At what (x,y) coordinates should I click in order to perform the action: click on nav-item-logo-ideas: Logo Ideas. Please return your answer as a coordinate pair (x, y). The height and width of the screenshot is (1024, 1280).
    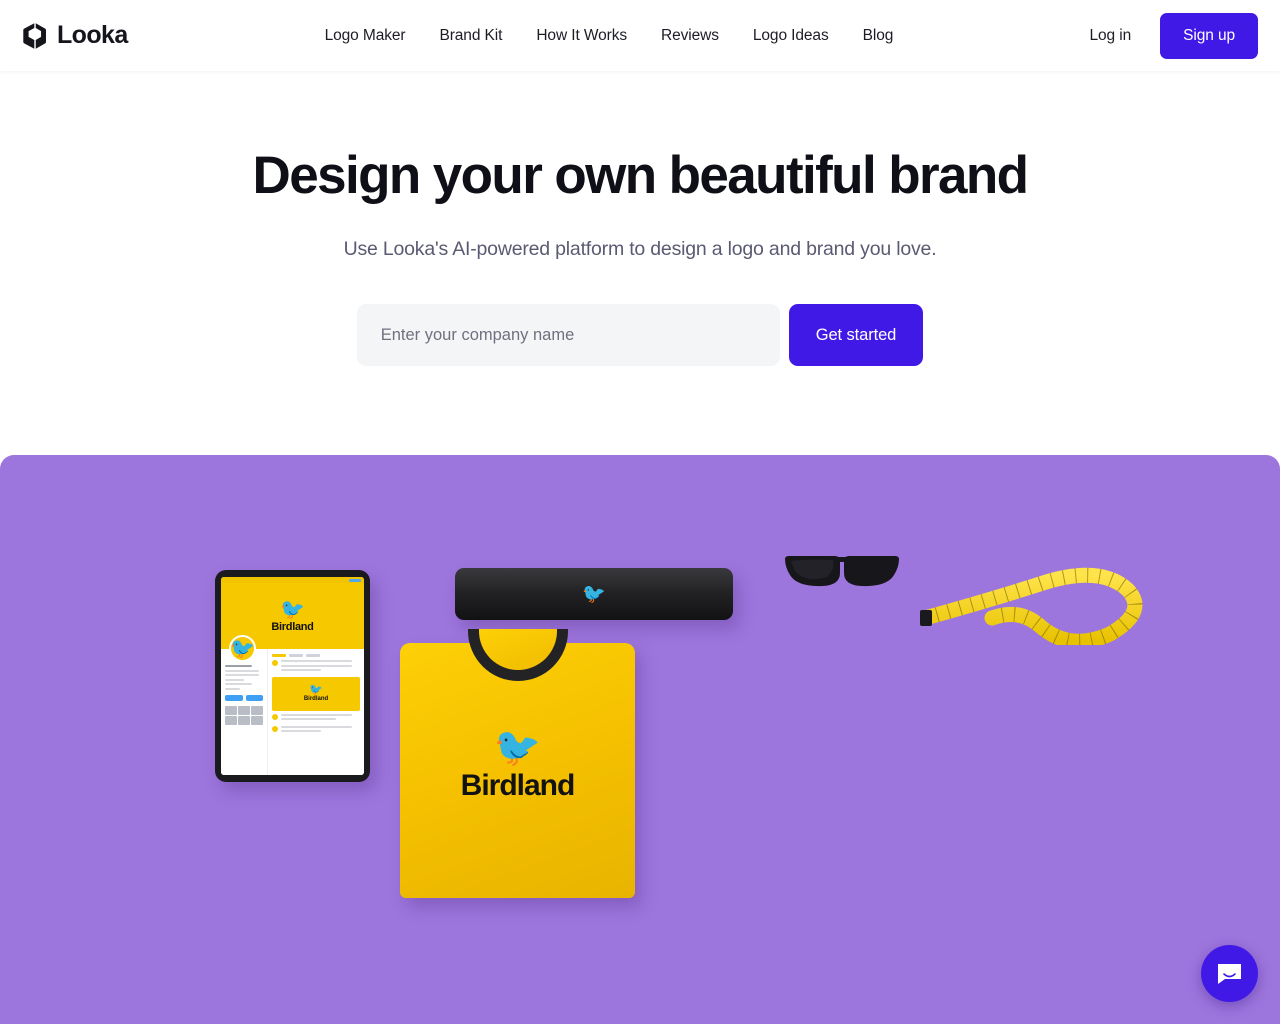
    Looking at the image, I should click on (791, 36).